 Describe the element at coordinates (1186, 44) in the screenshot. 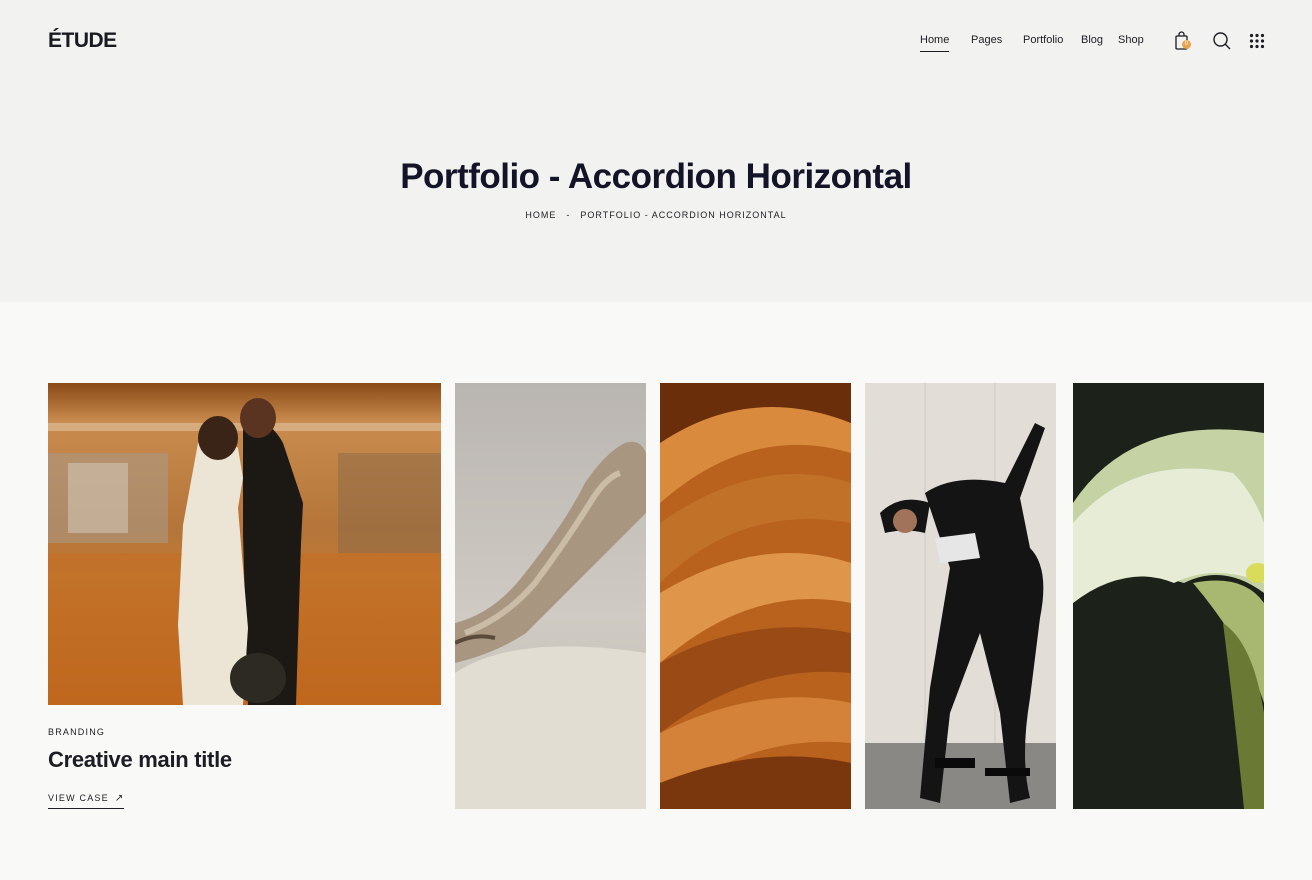

I see `cart-count-badge: 0` at that location.